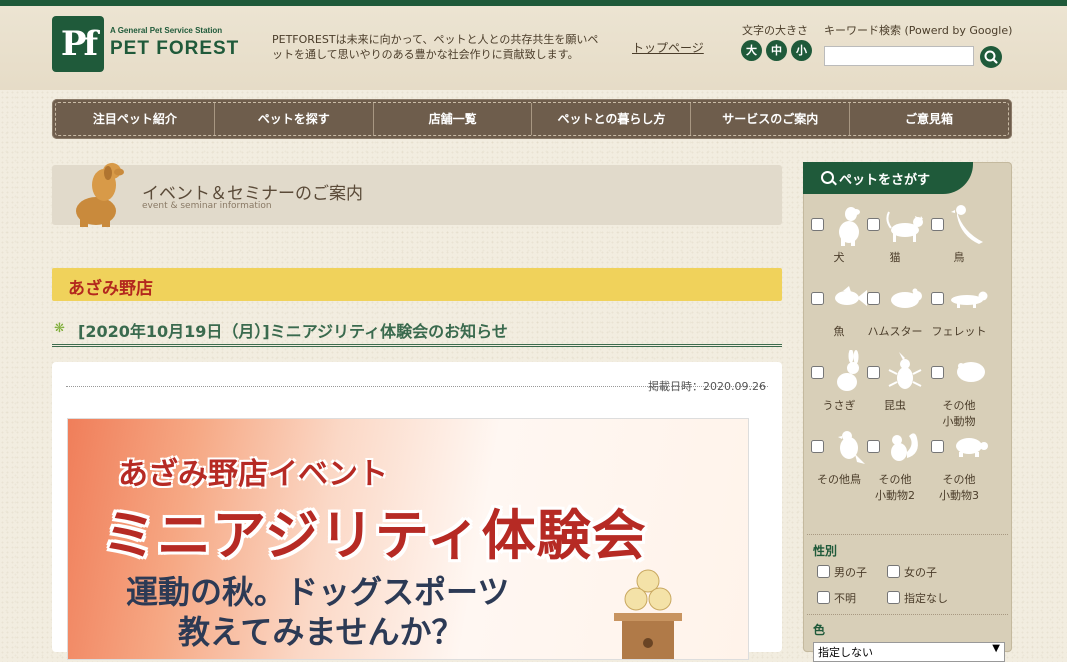  What do you see at coordinates (776, 50) in the screenshot?
I see `font-size-medium-button: 中` at bounding box center [776, 50].